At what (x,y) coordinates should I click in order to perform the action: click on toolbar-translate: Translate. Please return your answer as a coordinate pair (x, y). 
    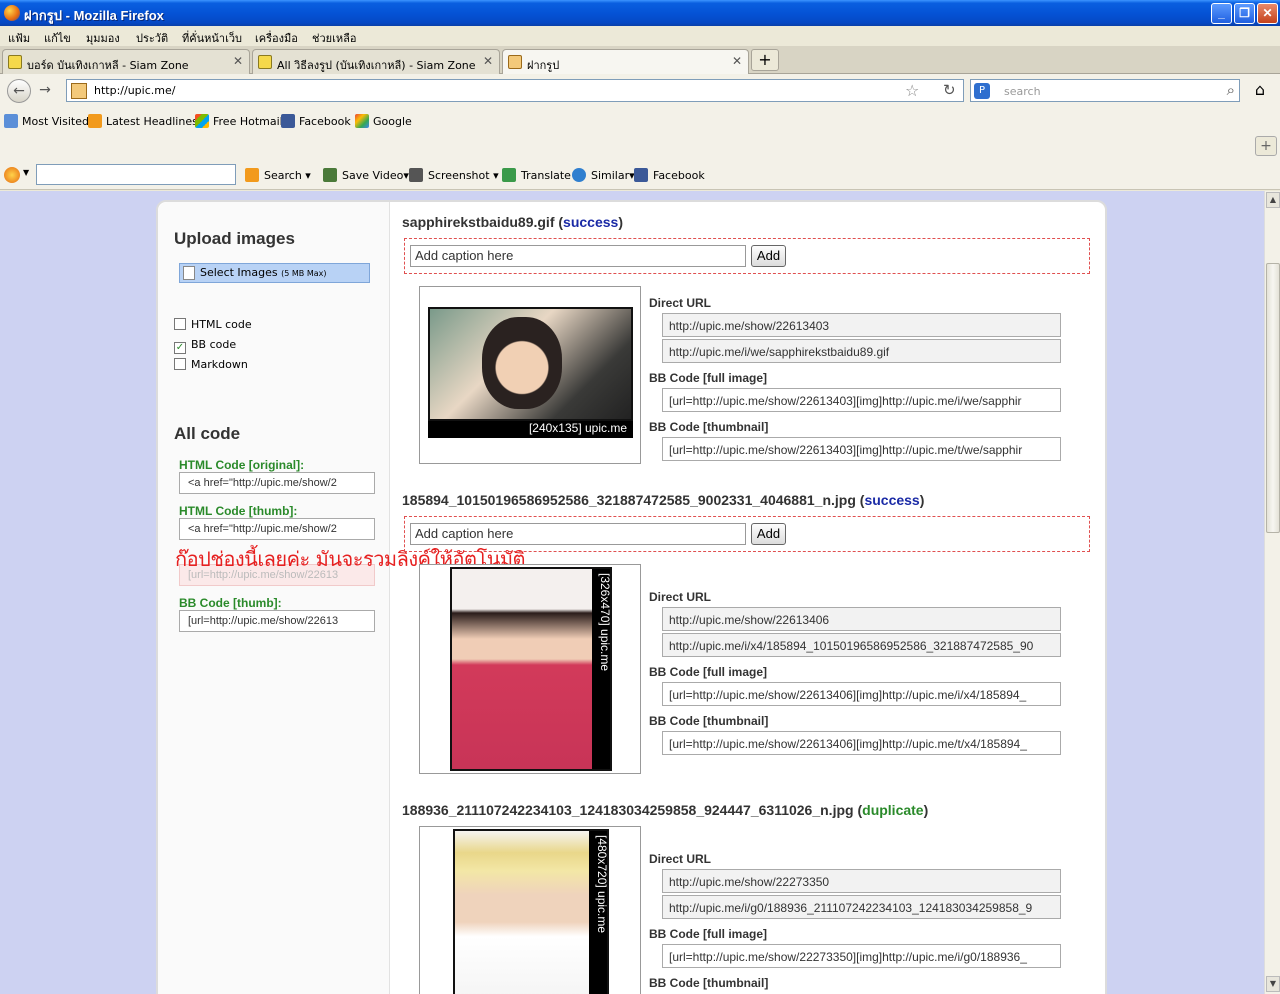
    Looking at the image, I should click on (536, 175).